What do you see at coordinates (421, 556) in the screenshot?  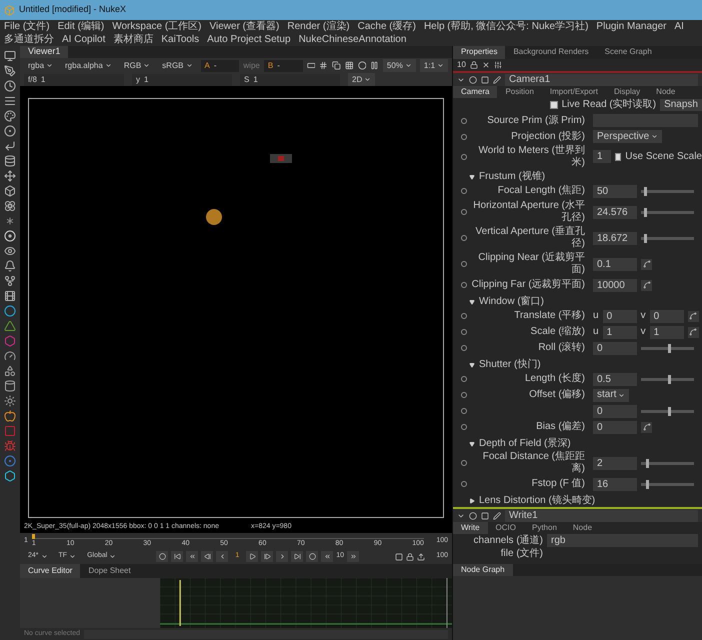 I see `upload-icon` at bounding box center [421, 556].